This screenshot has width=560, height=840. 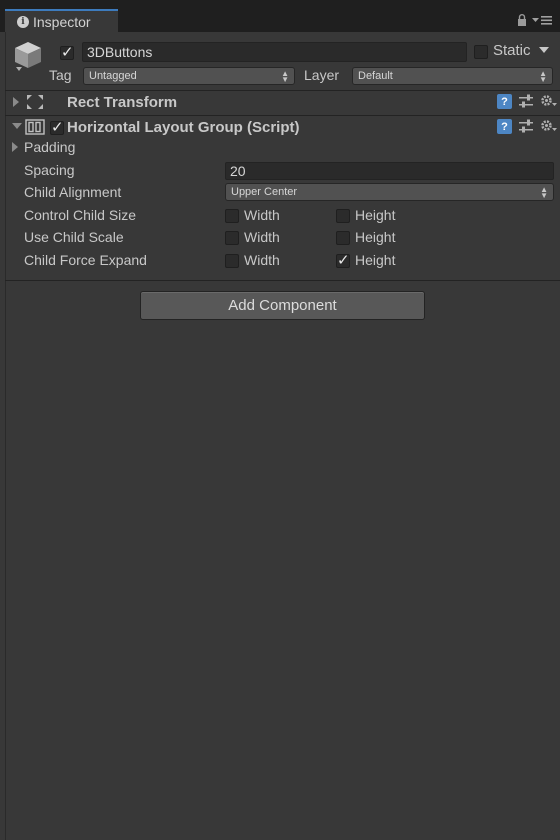 What do you see at coordinates (189, 76) in the screenshot?
I see `tag-dropdown: Untagged ▲ ▼` at bounding box center [189, 76].